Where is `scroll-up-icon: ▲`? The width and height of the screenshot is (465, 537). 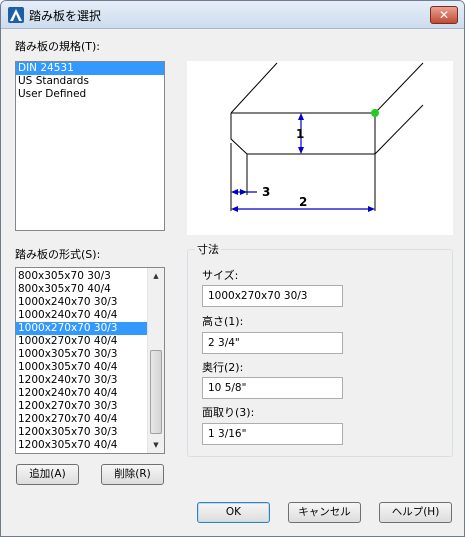 scroll-up-icon: ▲ is located at coordinates (156, 276).